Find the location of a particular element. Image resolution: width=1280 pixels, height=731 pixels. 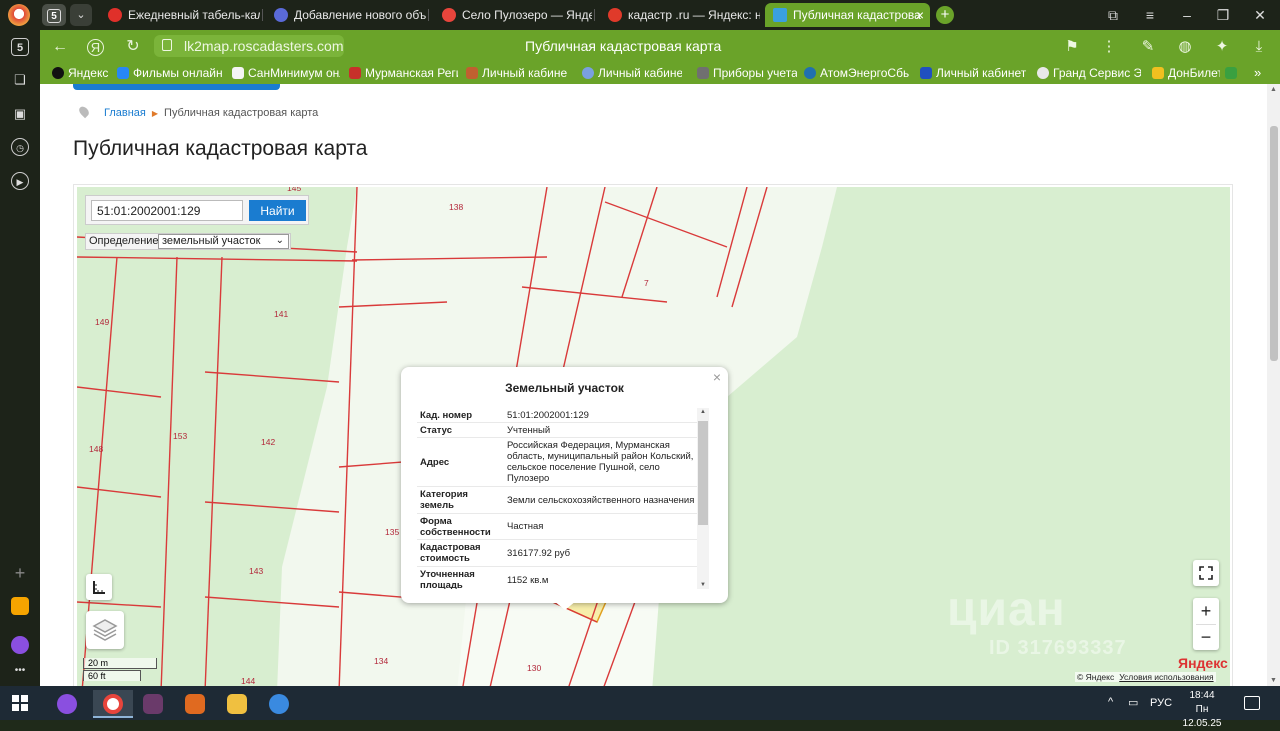

plot-label: 130 is located at coordinates (534, 668).